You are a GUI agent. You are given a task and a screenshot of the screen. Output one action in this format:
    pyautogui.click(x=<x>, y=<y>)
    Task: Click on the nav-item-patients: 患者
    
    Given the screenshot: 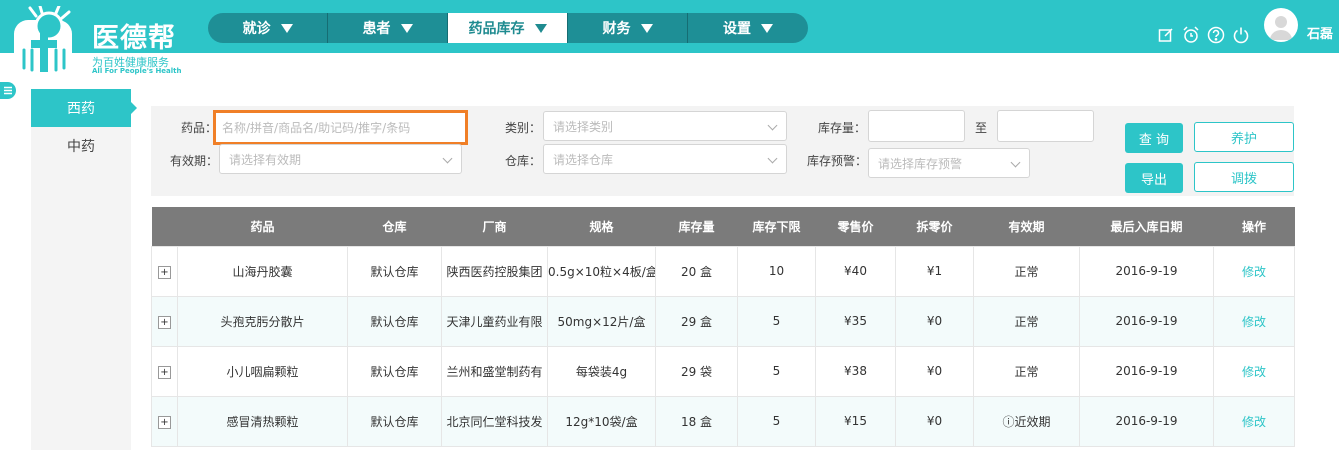 What is the action you would take?
    pyautogui.click(x=388, y=28)
    